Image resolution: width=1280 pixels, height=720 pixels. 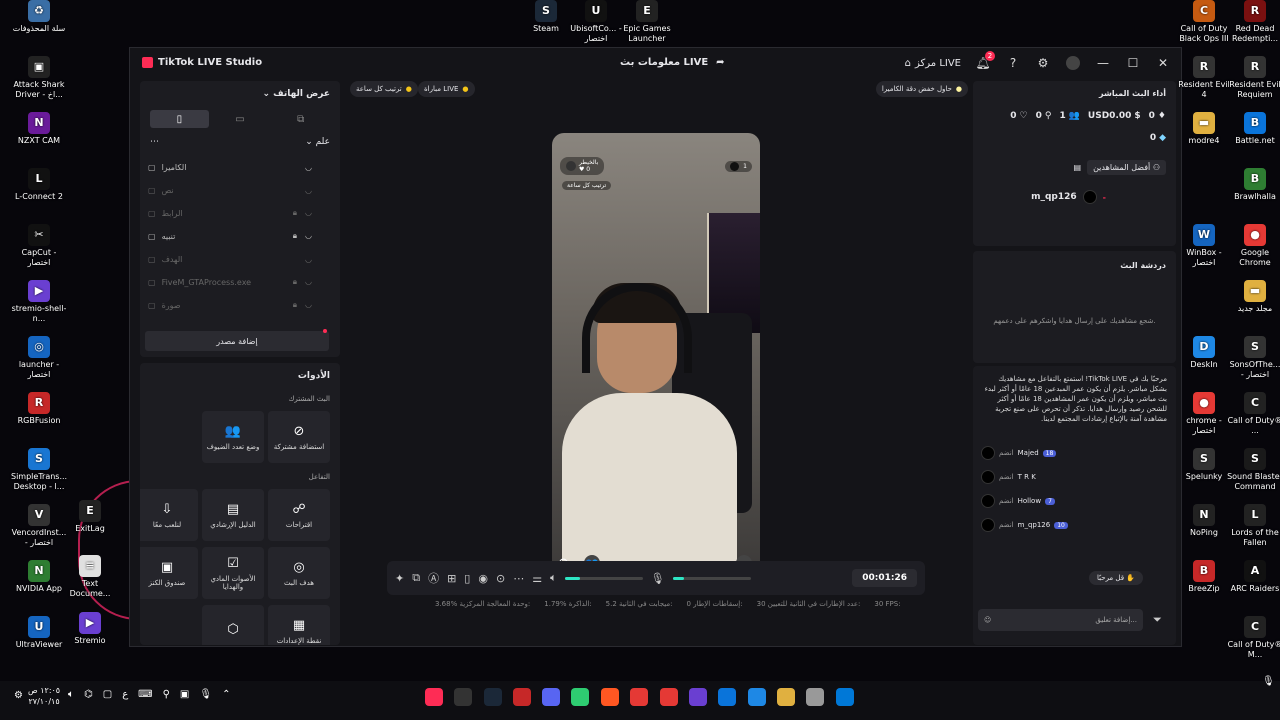 I want to click on brave-taskbar-icon, so click(x=610, y=697).